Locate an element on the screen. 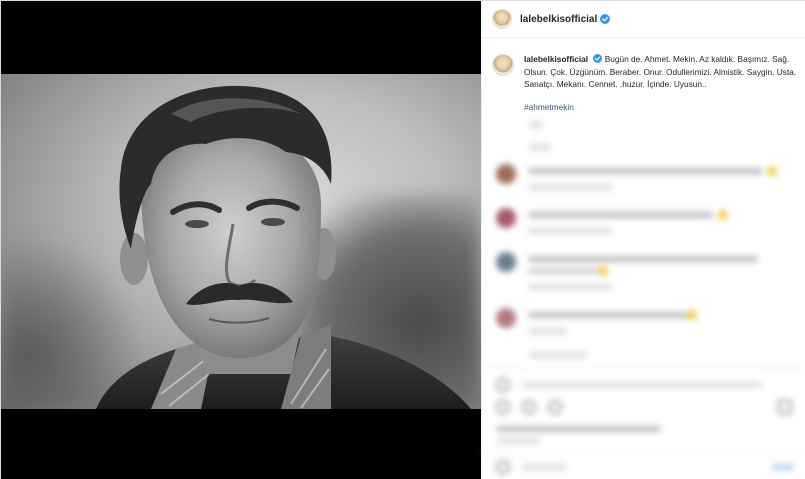  blurred-comment-input is located at coordinates (544, 467).